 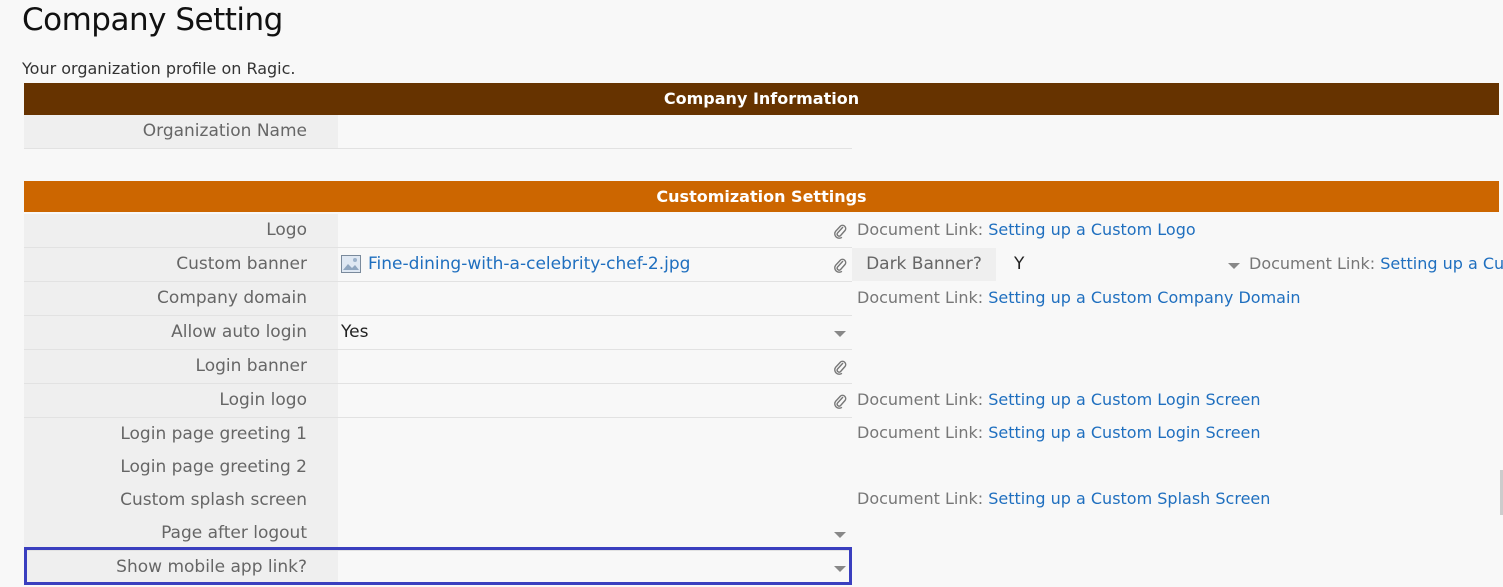 I want to click on login-greeting-2-input, so click(x=595, y=467).